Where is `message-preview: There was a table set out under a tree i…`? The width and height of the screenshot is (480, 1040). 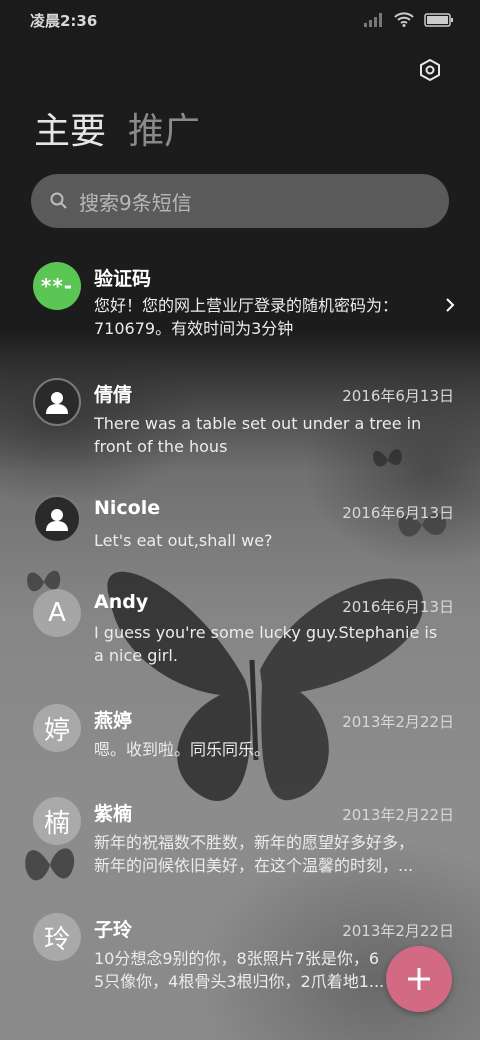 message-preview: There was a table set out under a tree i… is located at coordinates (258, 435).